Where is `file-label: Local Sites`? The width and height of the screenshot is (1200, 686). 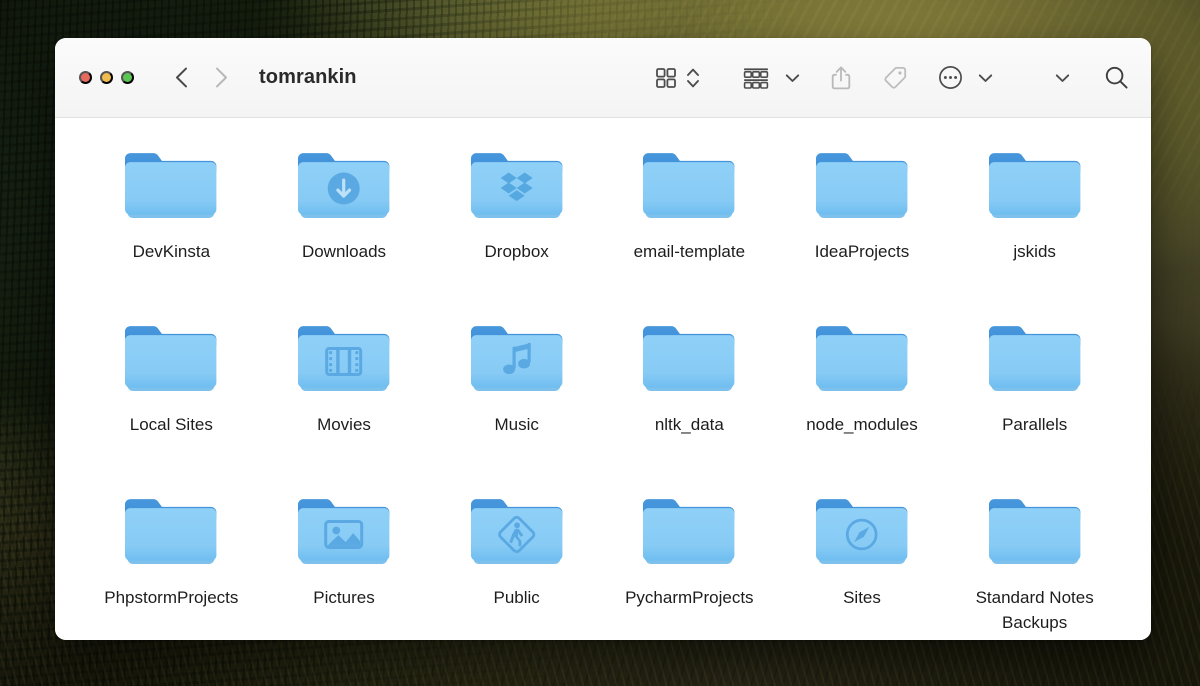
file-label: Local Sites is located at coordinates (171, 425).